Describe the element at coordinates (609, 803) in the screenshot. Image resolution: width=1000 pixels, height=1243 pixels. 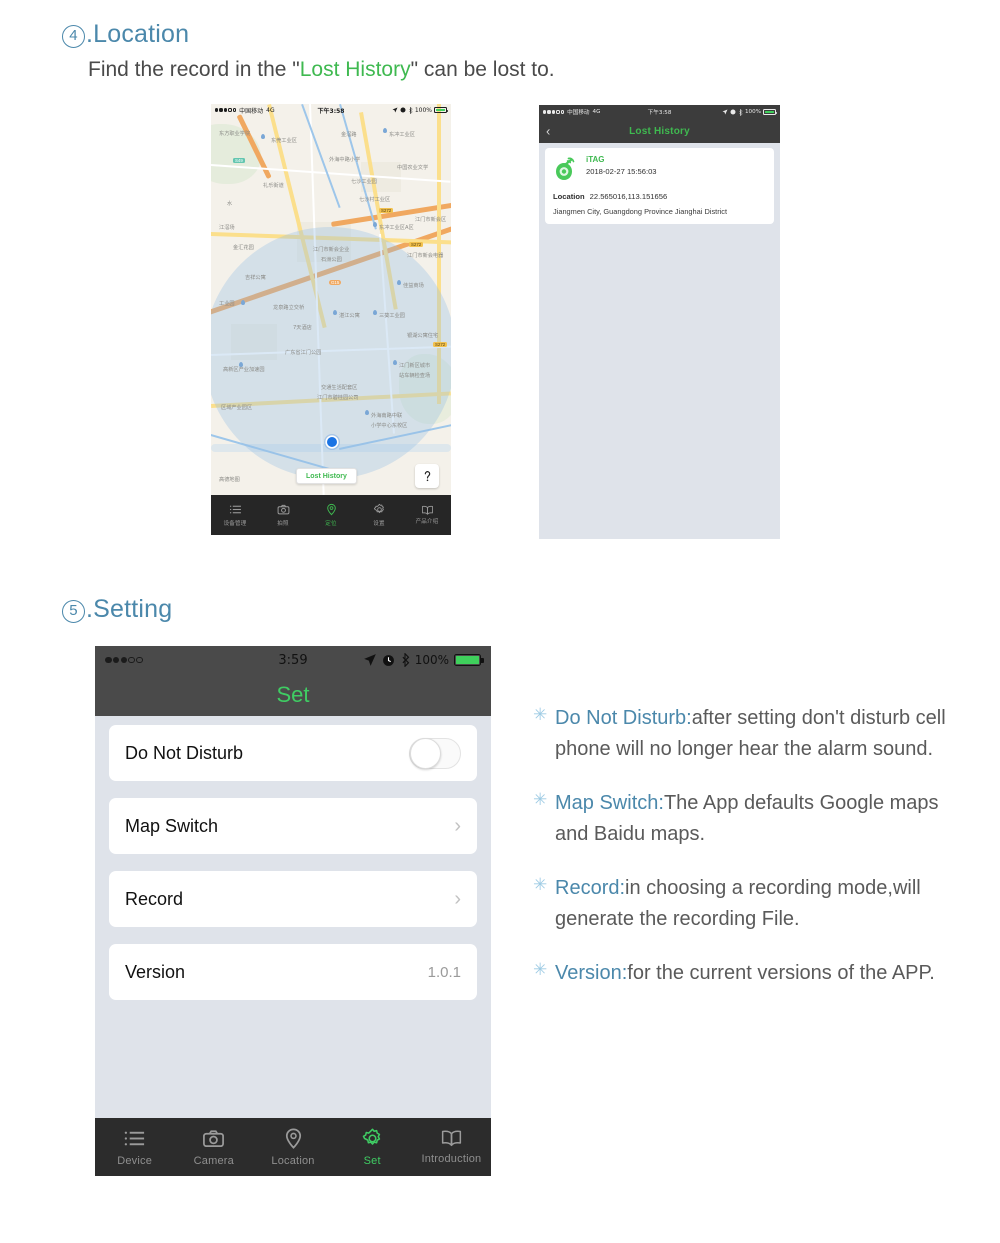
I see `description-term: Map Switch:` at that location.